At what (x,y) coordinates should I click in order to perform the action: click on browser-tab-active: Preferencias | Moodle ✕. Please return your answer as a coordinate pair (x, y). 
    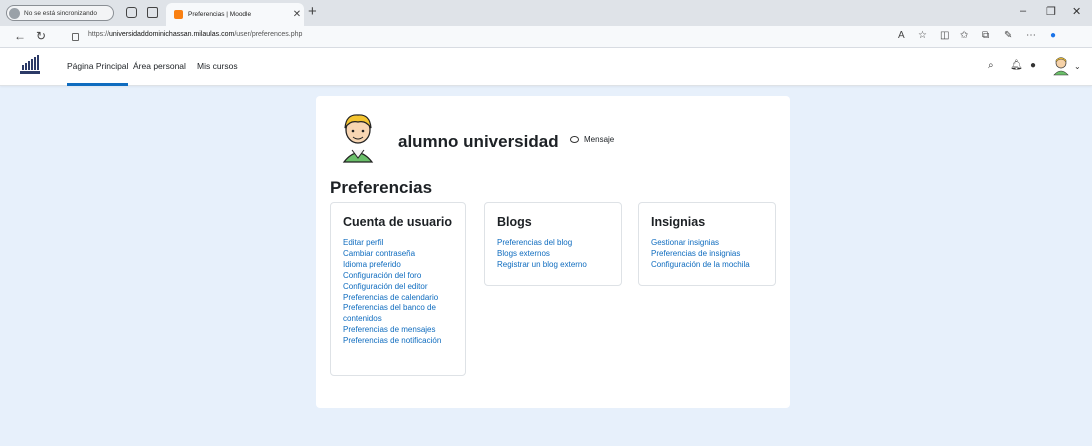
    Looking at the image, I should click on (235, 14).